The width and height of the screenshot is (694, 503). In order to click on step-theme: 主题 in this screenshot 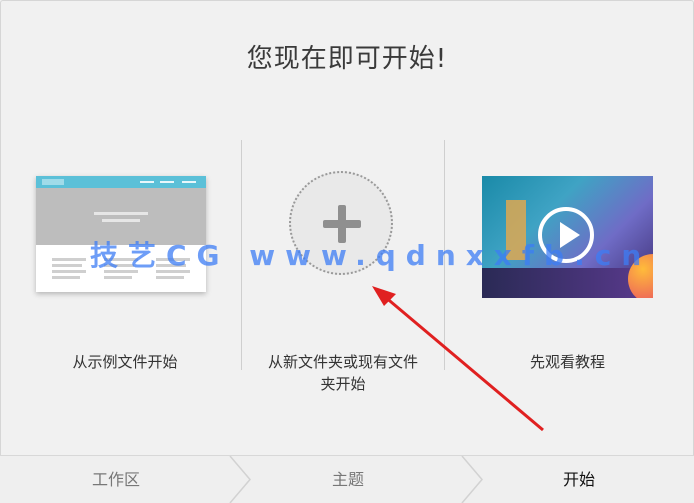, I will do `click(348, 479)`.